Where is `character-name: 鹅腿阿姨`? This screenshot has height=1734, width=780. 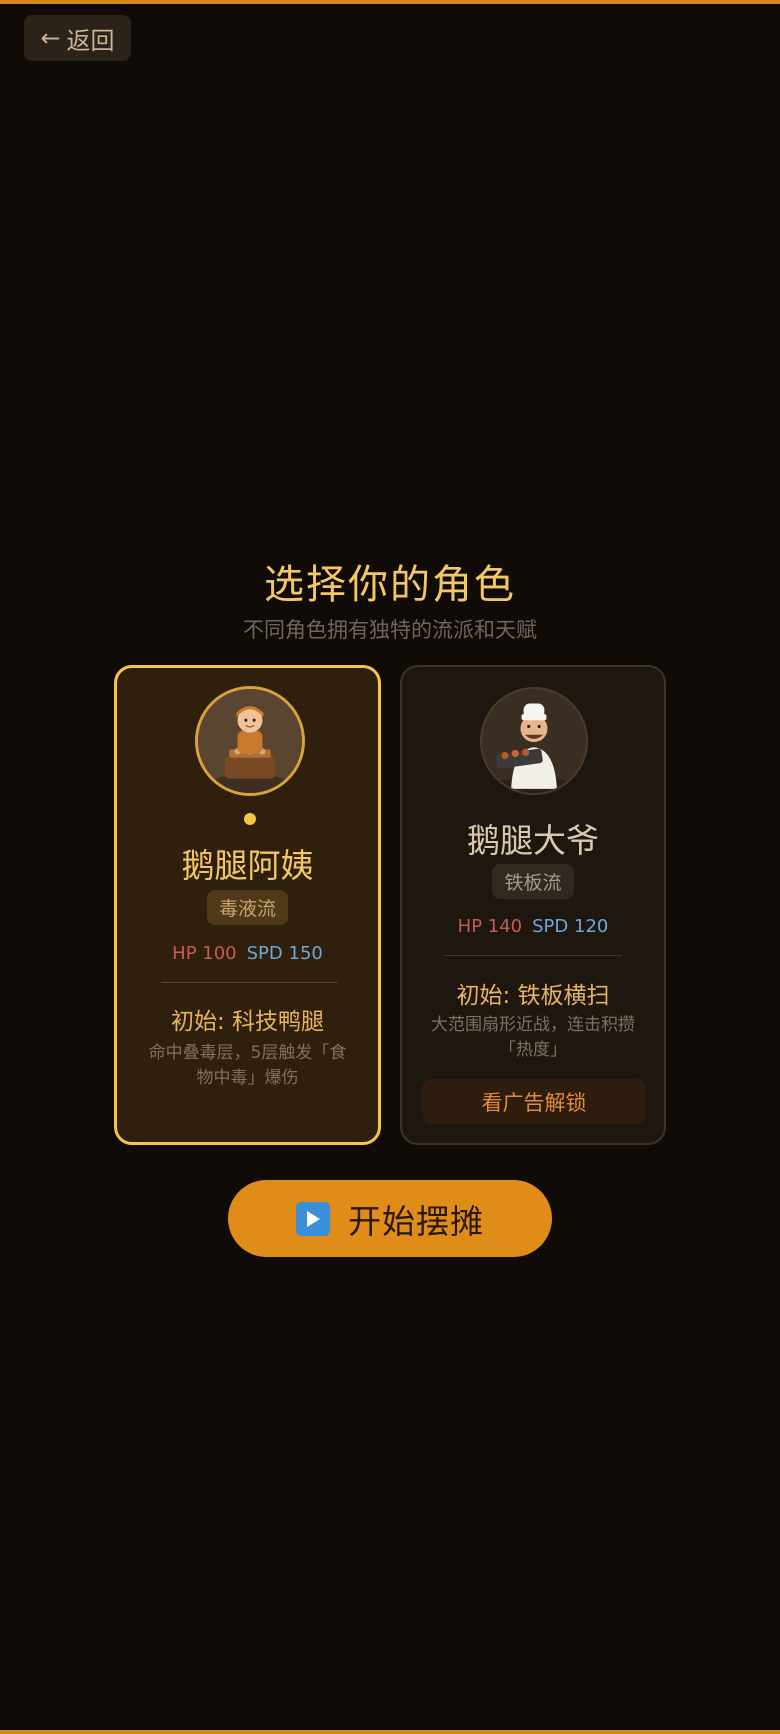
character-name: 鹅腿阿姨 is located at coordinates (247, 865).